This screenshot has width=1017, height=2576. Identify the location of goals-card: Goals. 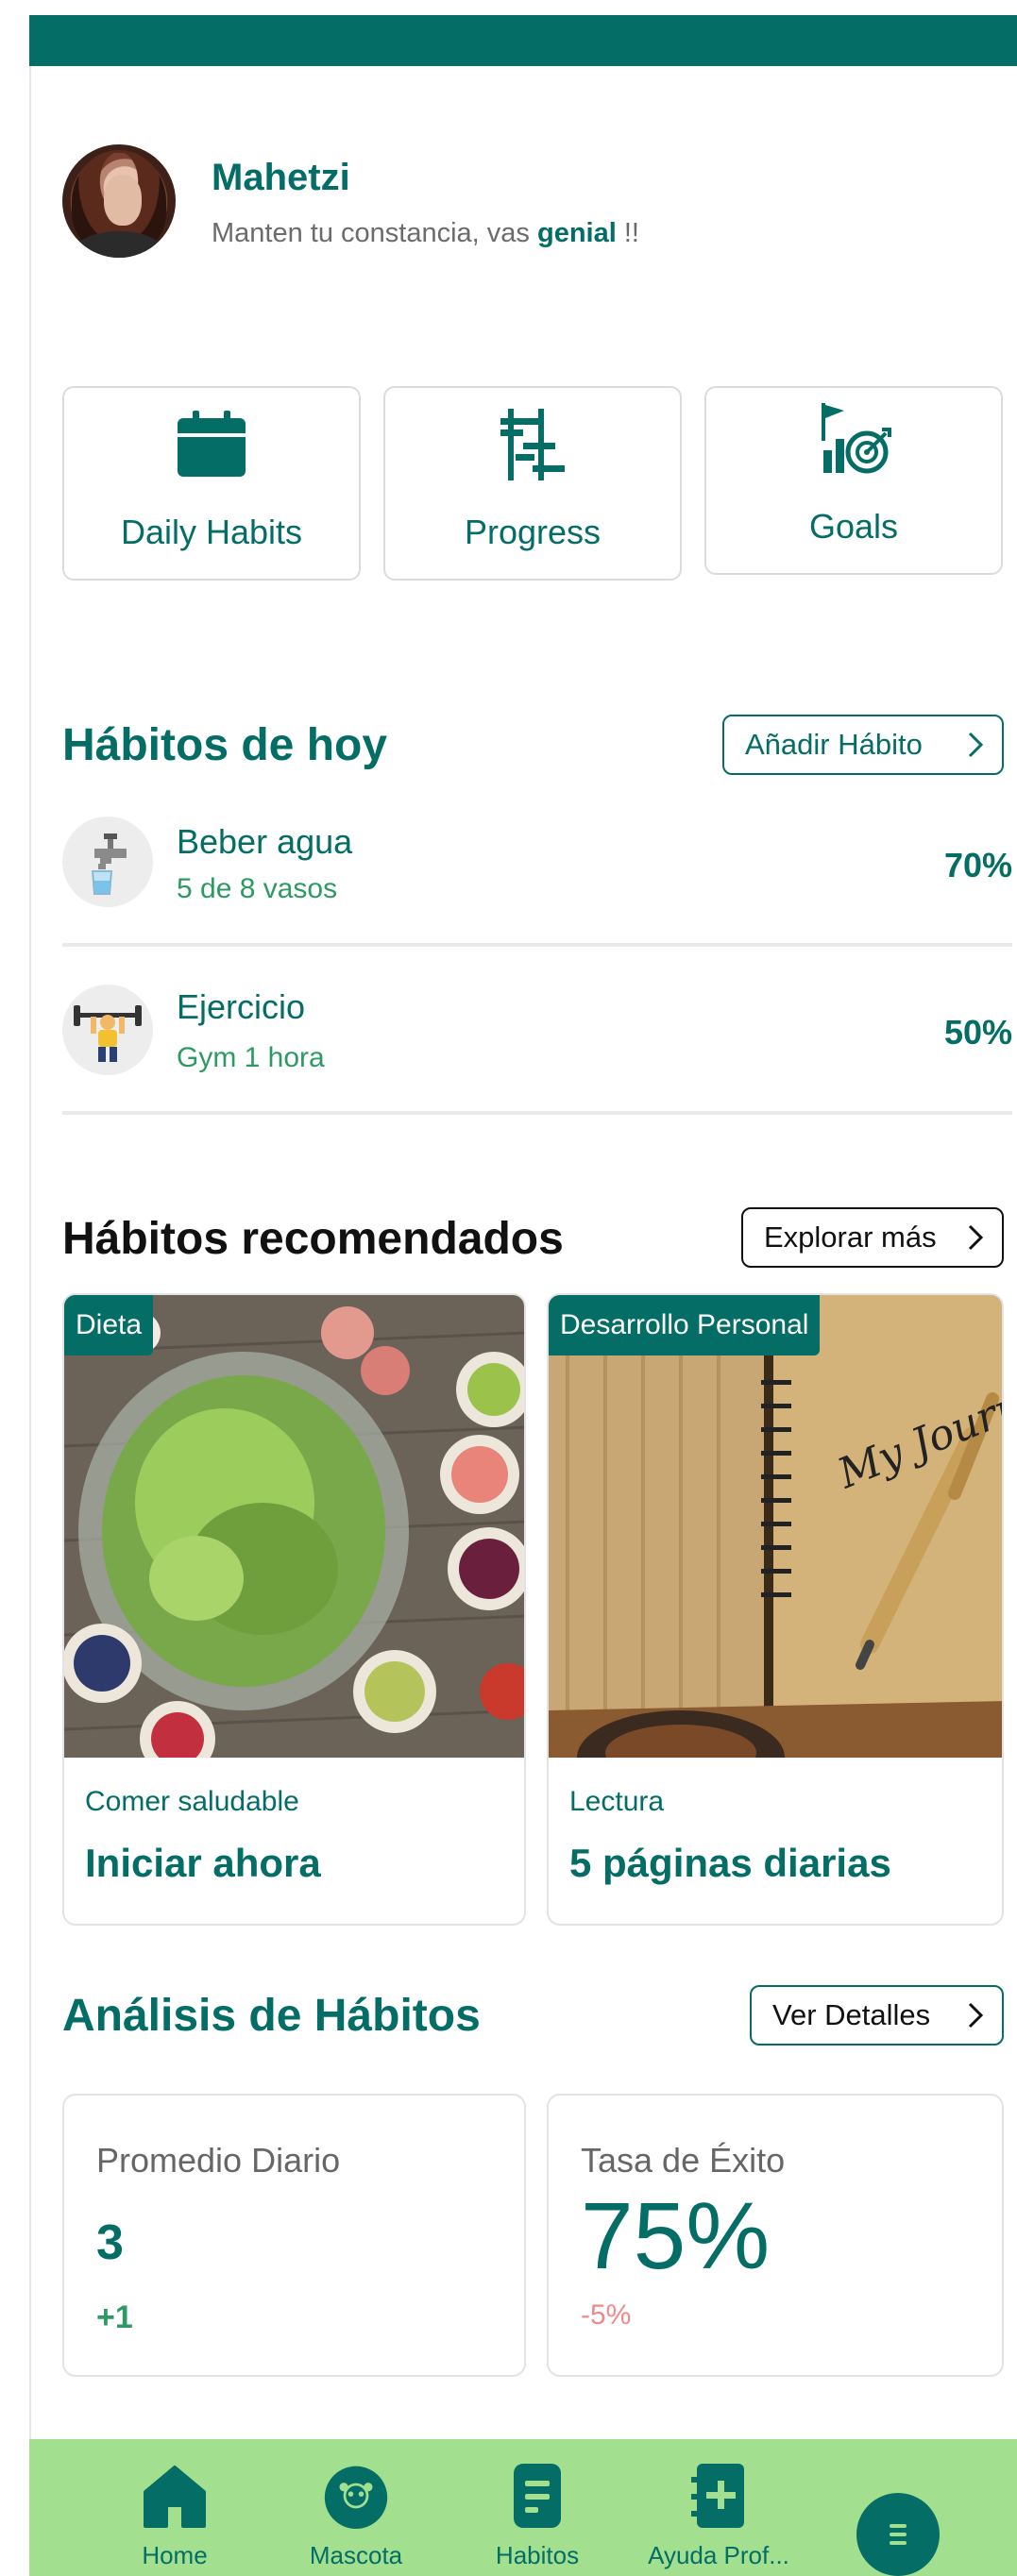
(853, 480).